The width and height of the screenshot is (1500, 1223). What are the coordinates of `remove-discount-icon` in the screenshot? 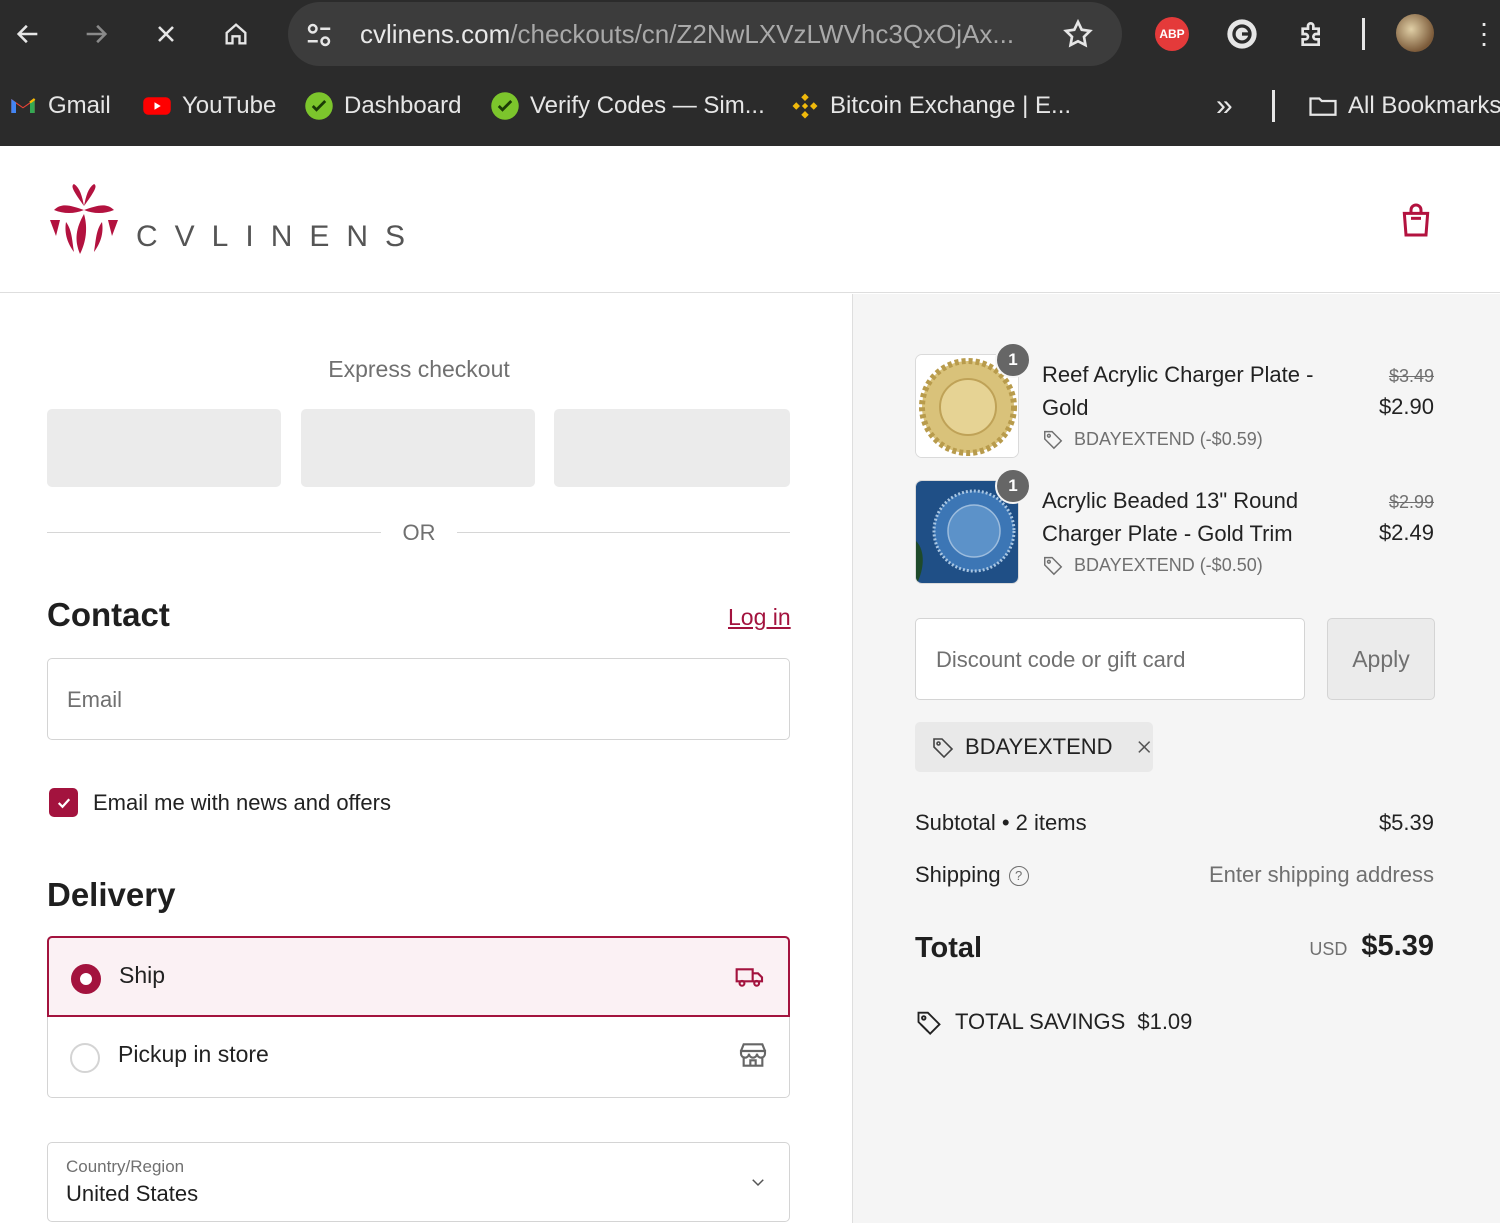 It's located at (1144, 747).